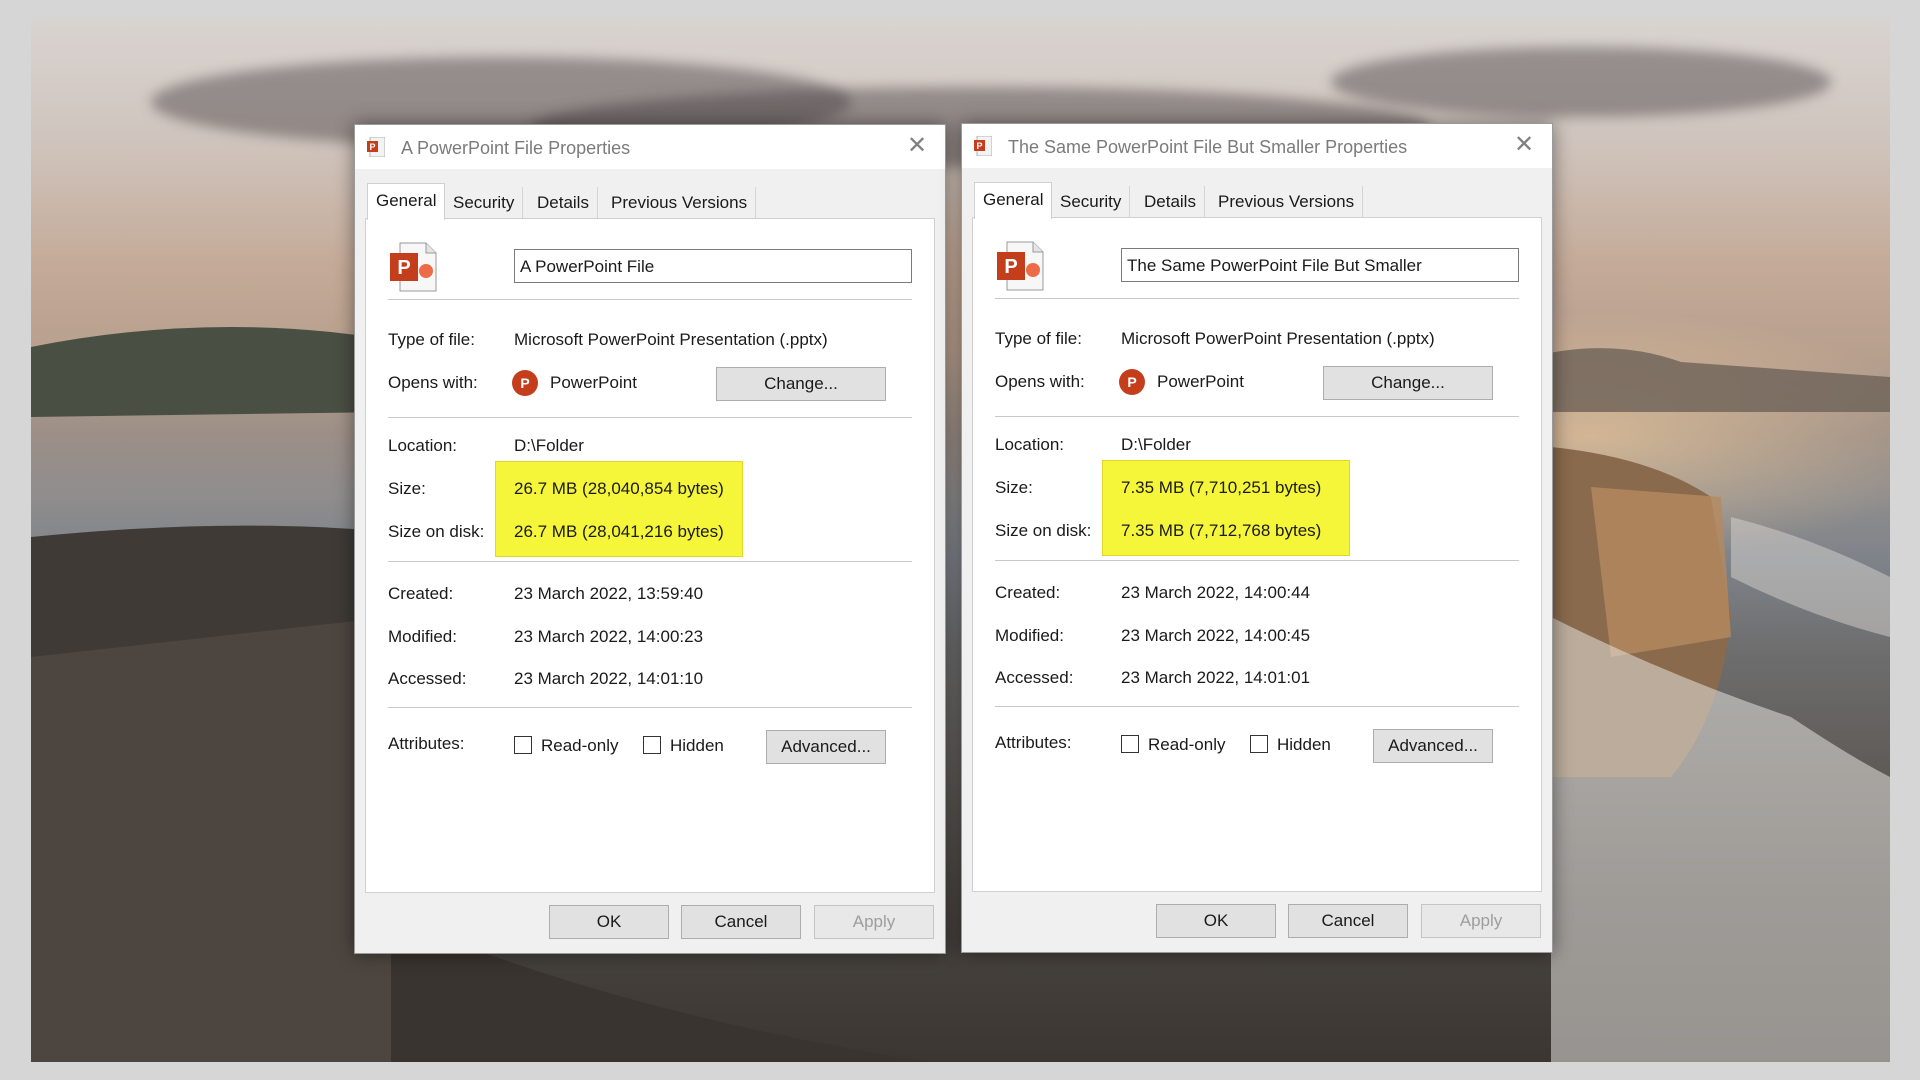 The height and width of the screenshot is (1080, 1920). I want to click on file-name-input: A PowerPoint File, so click(713, 266).